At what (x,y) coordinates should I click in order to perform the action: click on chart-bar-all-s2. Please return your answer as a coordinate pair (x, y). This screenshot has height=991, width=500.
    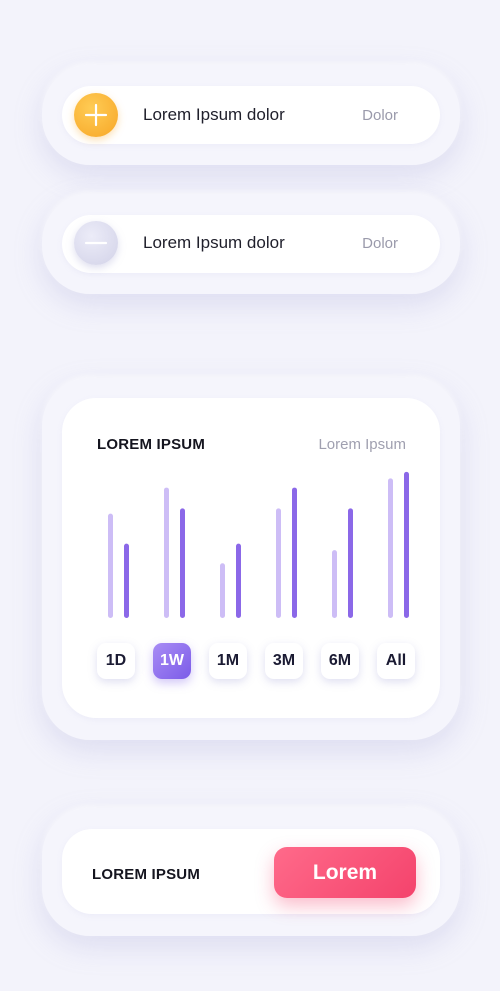
    Looking at the image, I should click on (406, 544).